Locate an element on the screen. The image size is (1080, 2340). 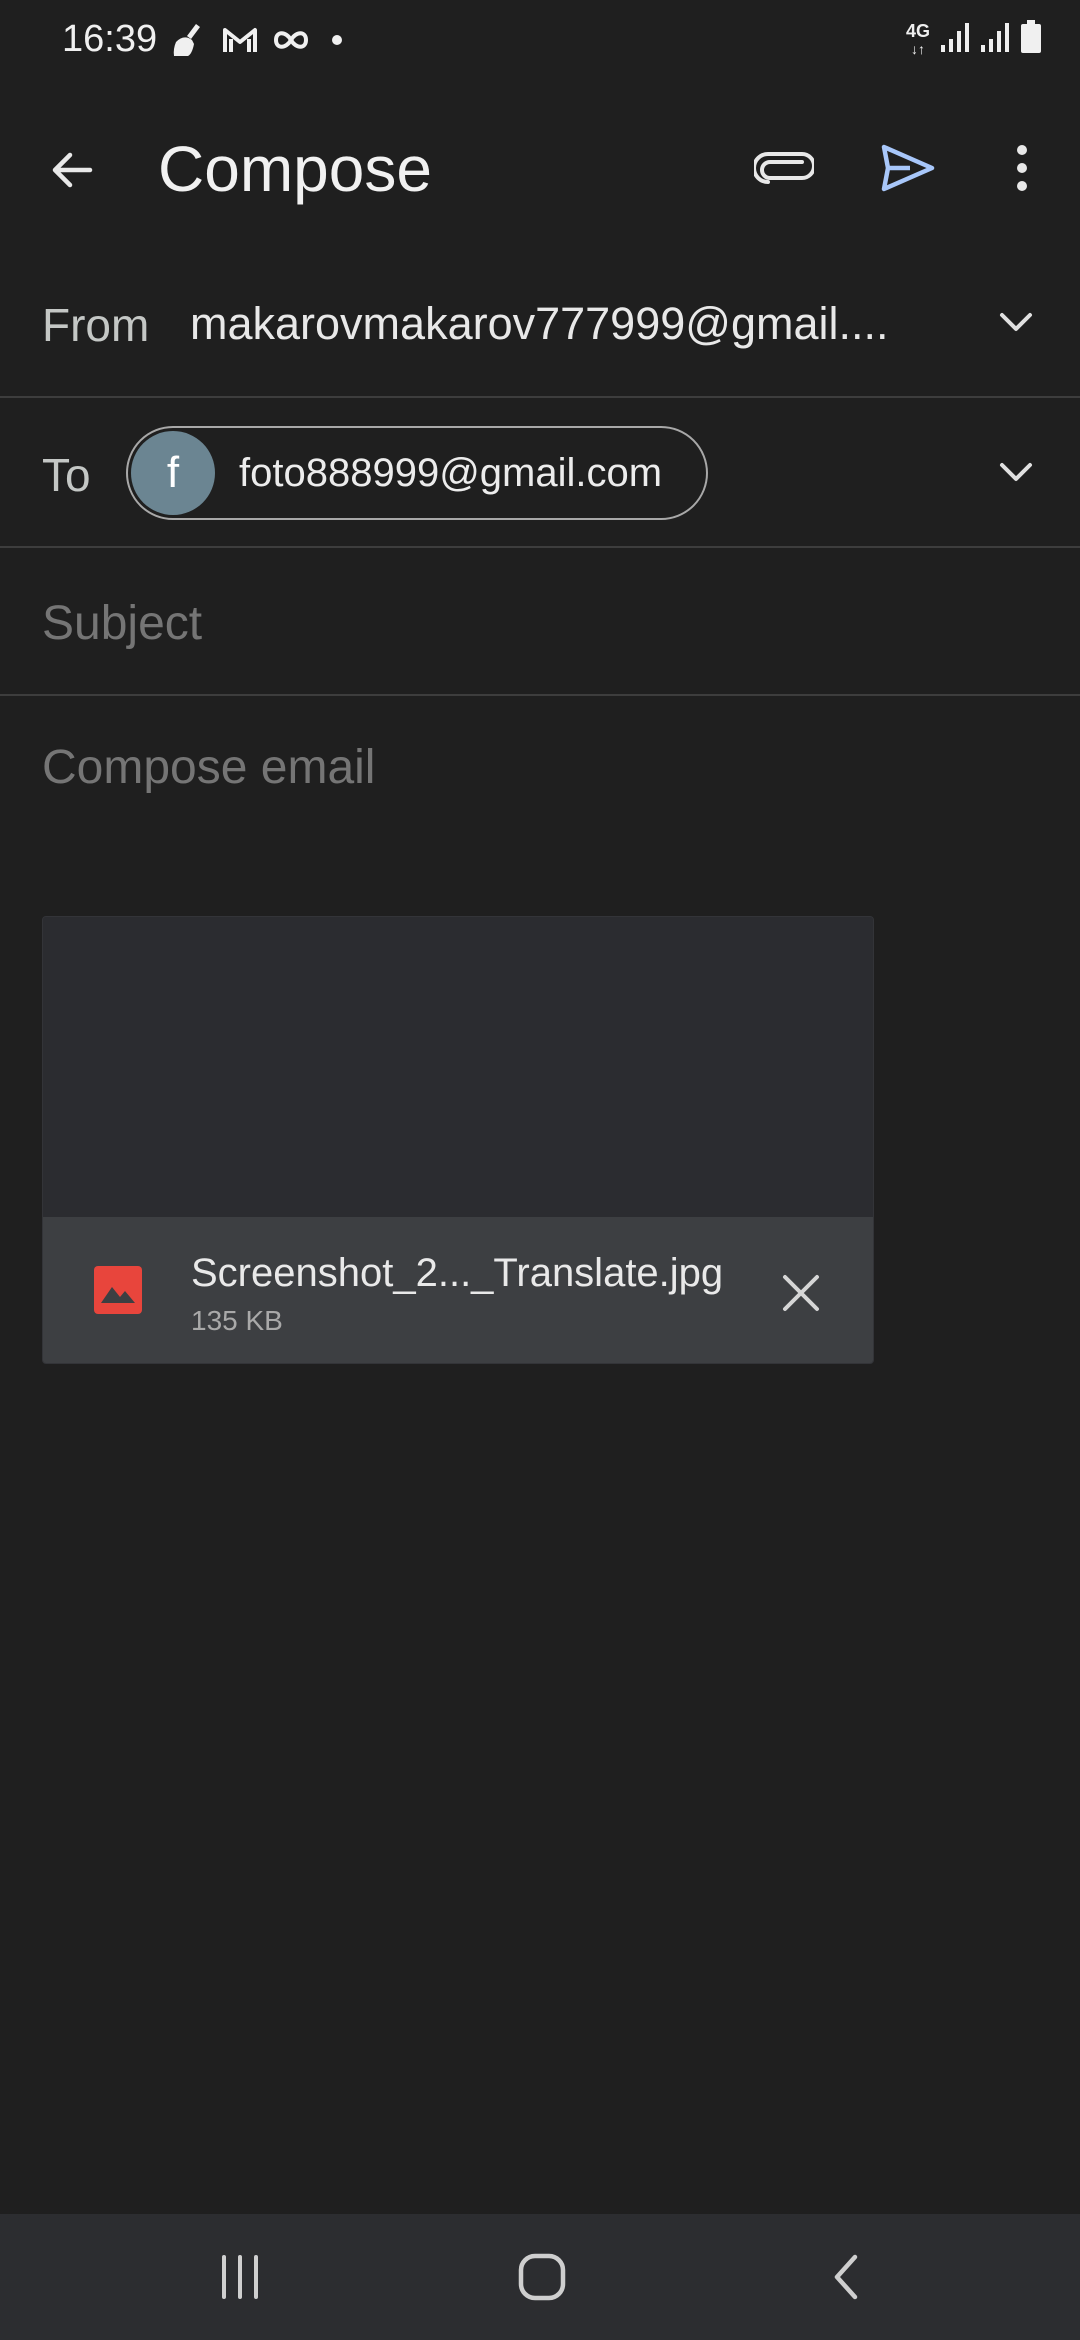
attachment-file-size: 135 KB is located at coordinates (237, 1320).